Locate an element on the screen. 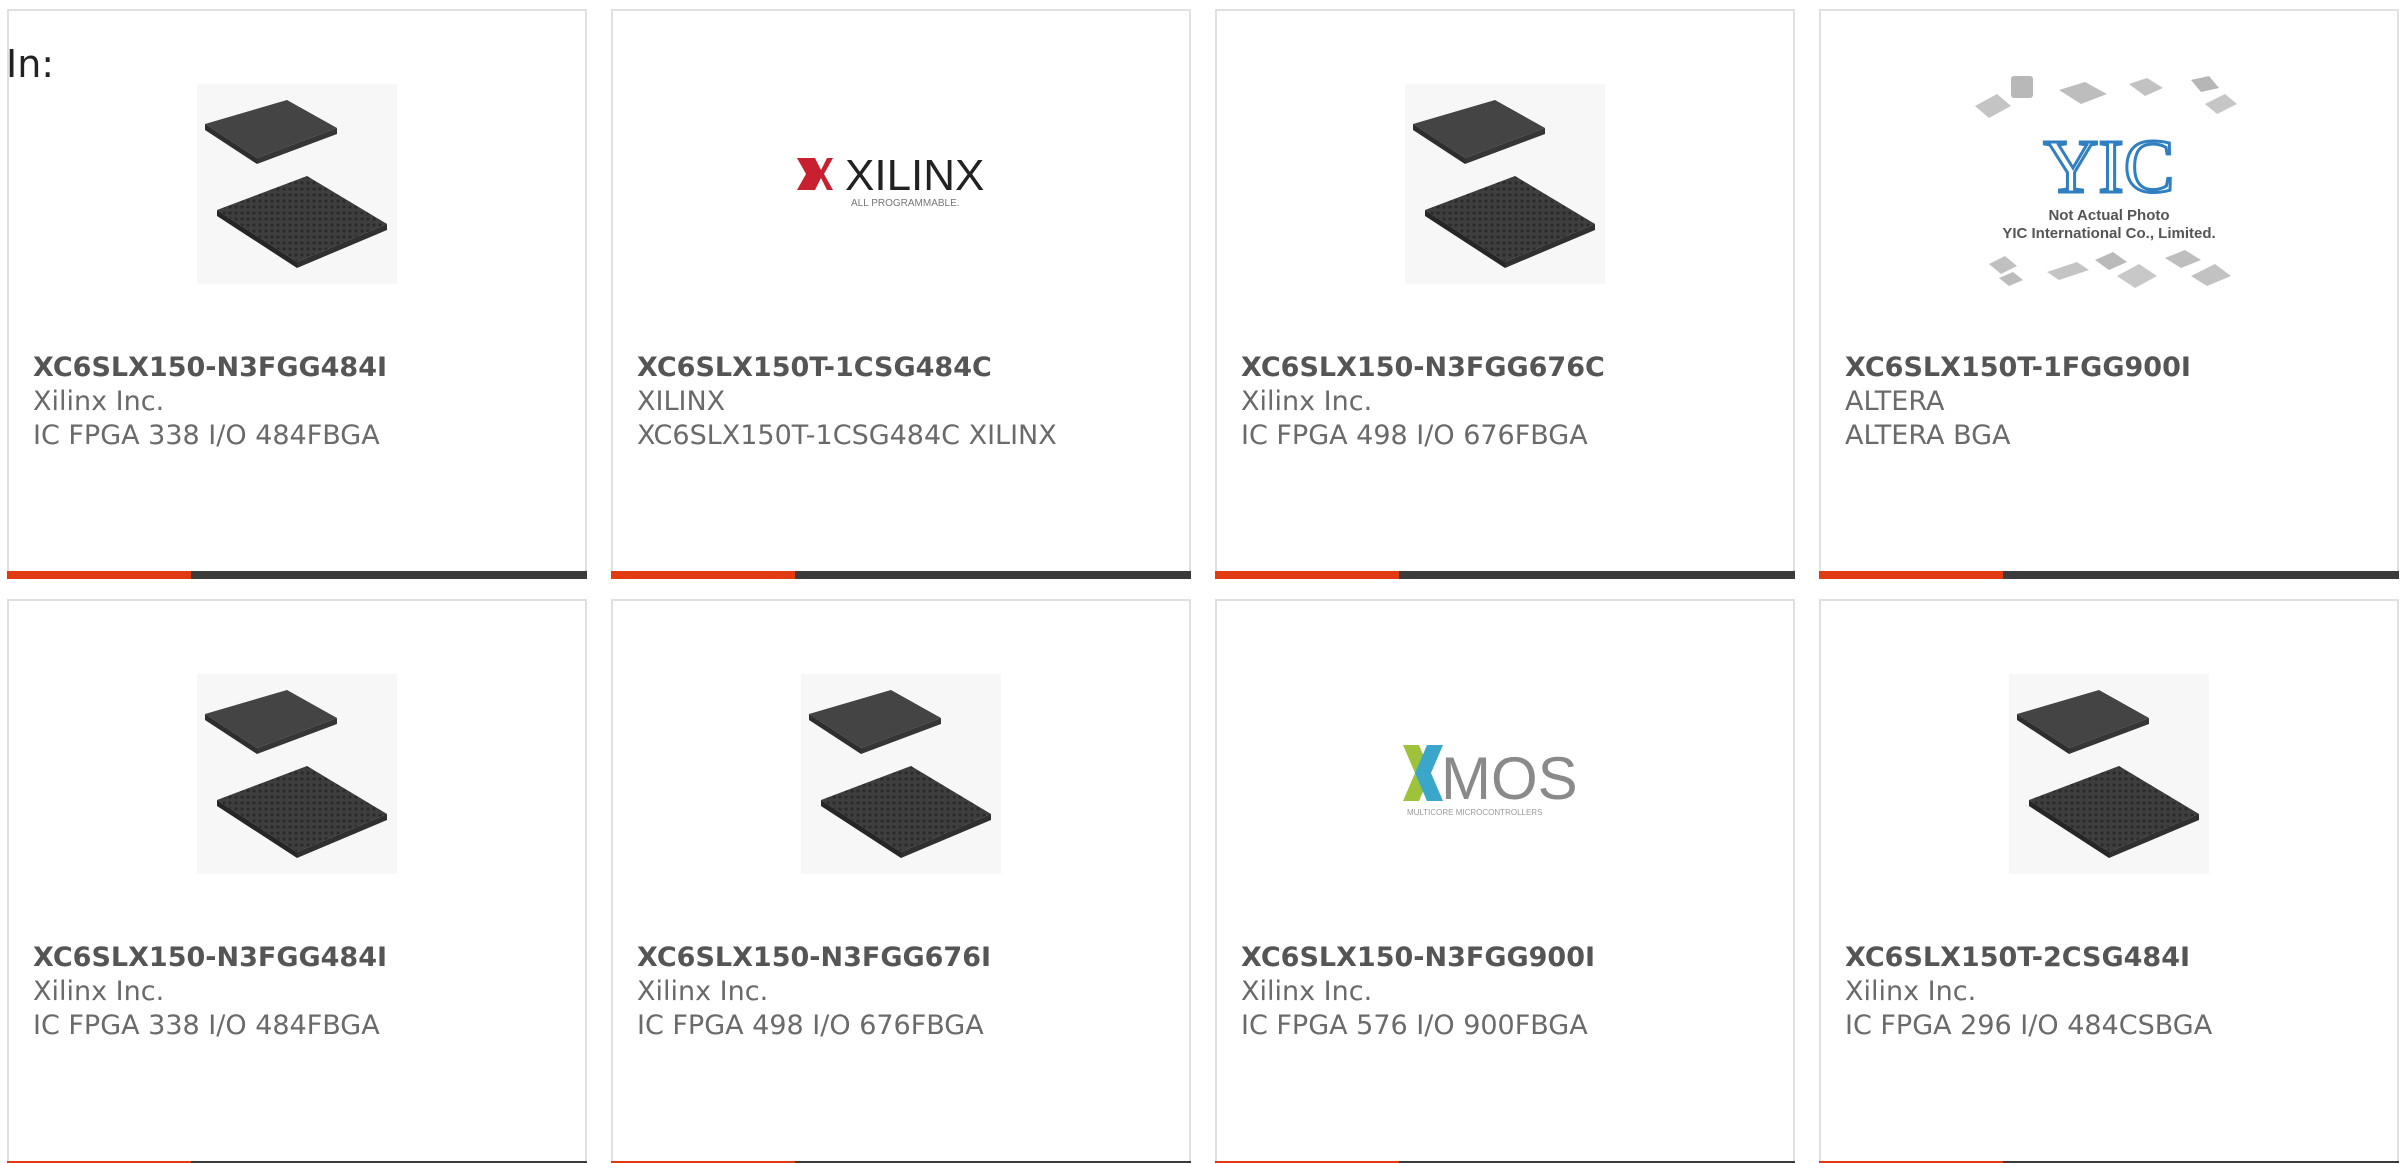 The width and height of the screenshot is (2400, 1163). yic-logo-text: YIC is located at coordinates (2109, 167).